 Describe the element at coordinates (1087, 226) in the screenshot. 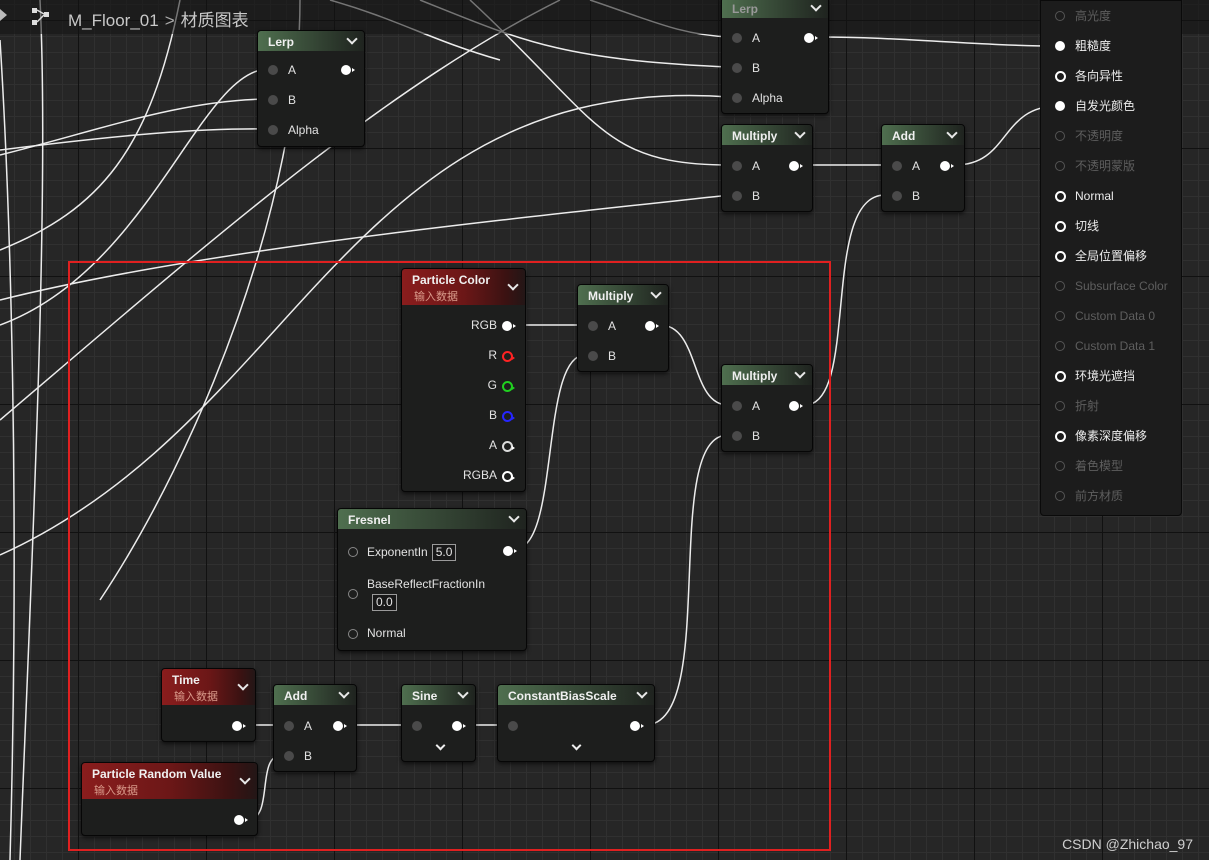

I see `material-input-label: 切线` at that location.